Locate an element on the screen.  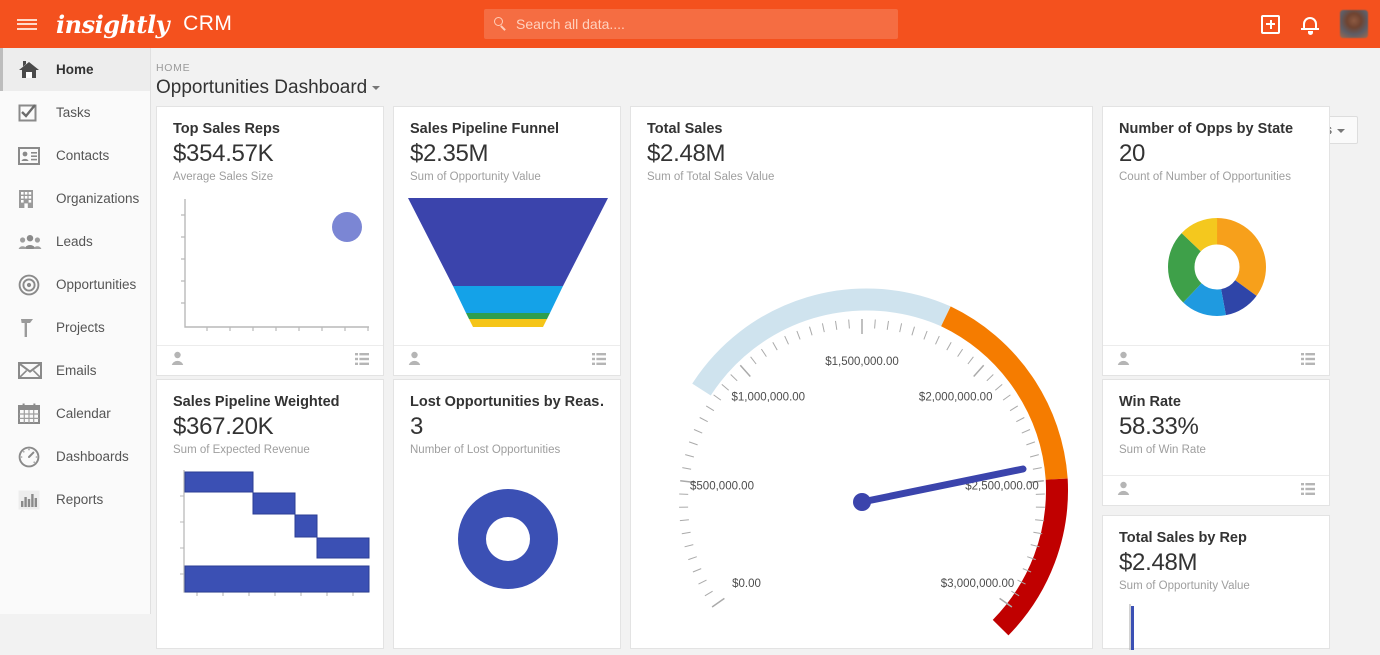
card-subtitle: Sum of Win Rate is located at coordinates (1216, 450).